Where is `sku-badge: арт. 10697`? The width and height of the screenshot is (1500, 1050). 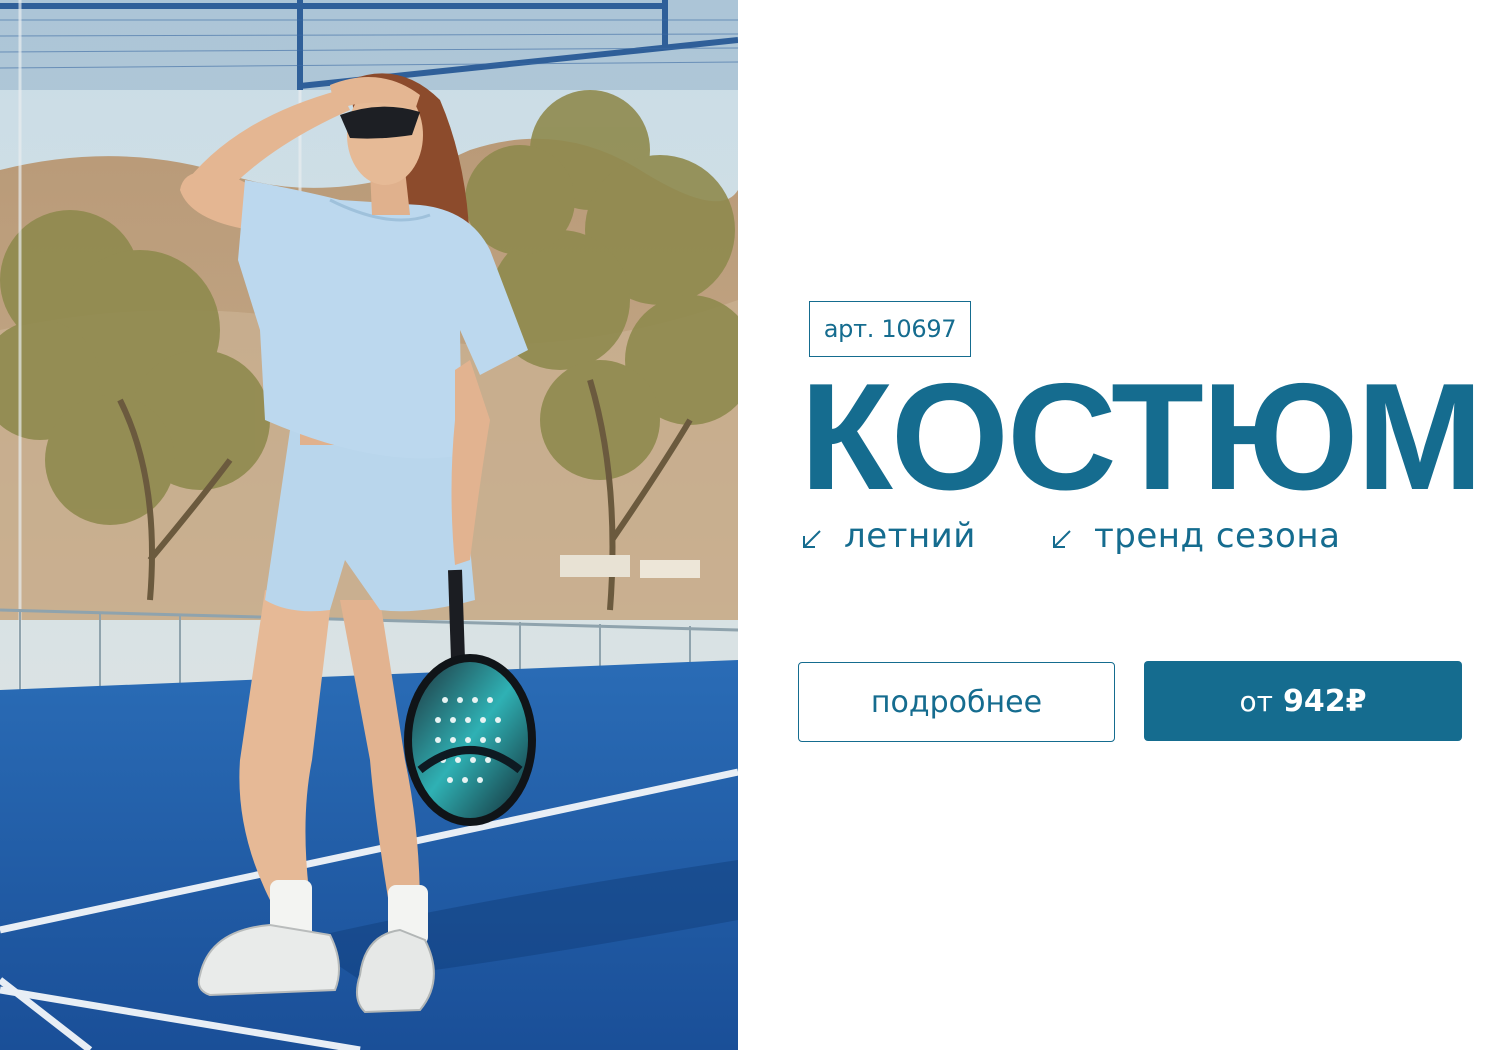
sku-badge: арт. 10697 is located at coordinates (890, 329).